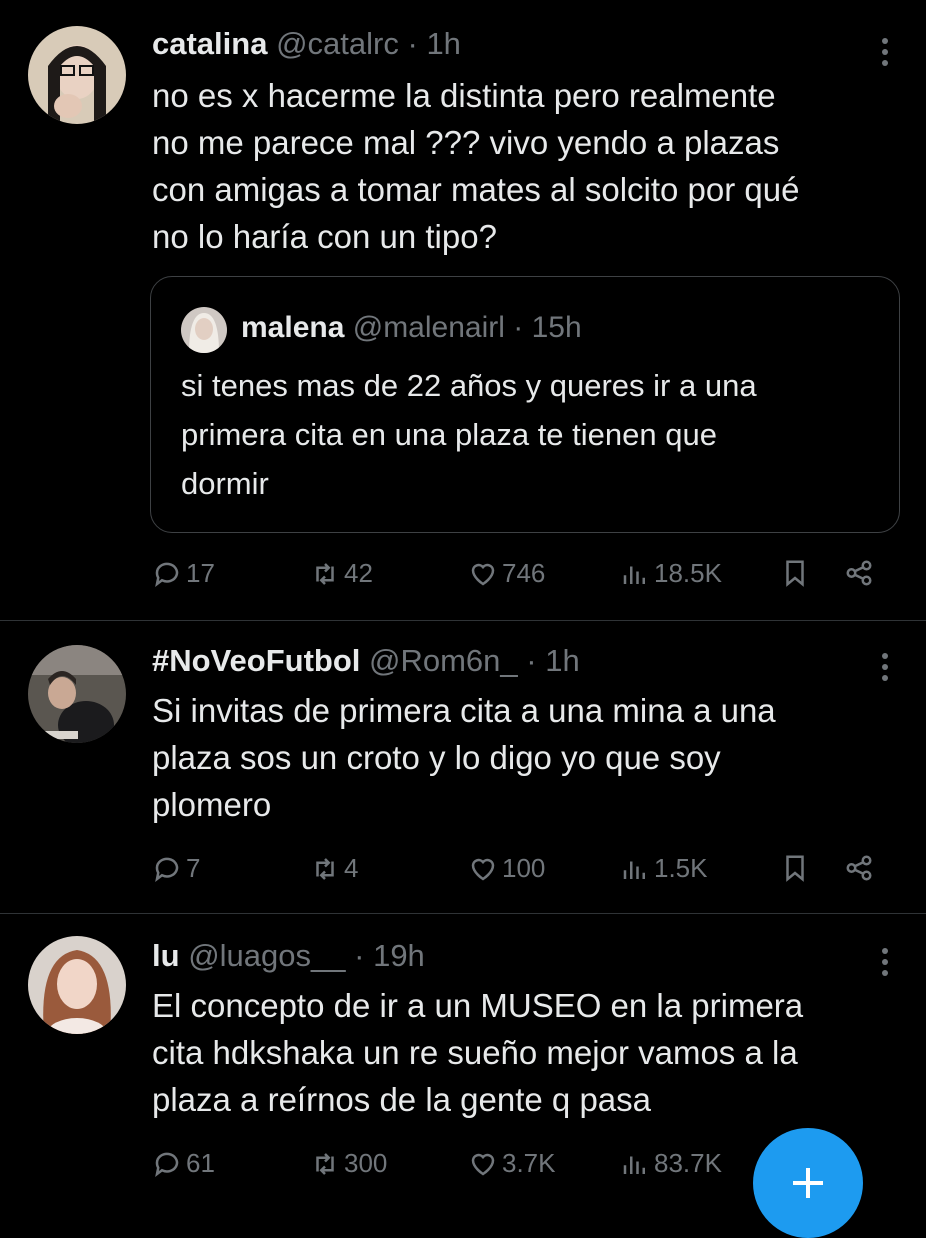 The width and height of the screenshot is (926, 1238). Describe the element at coordinates (524, 868) in the screenshot. I see `like-count: 100` at that location.